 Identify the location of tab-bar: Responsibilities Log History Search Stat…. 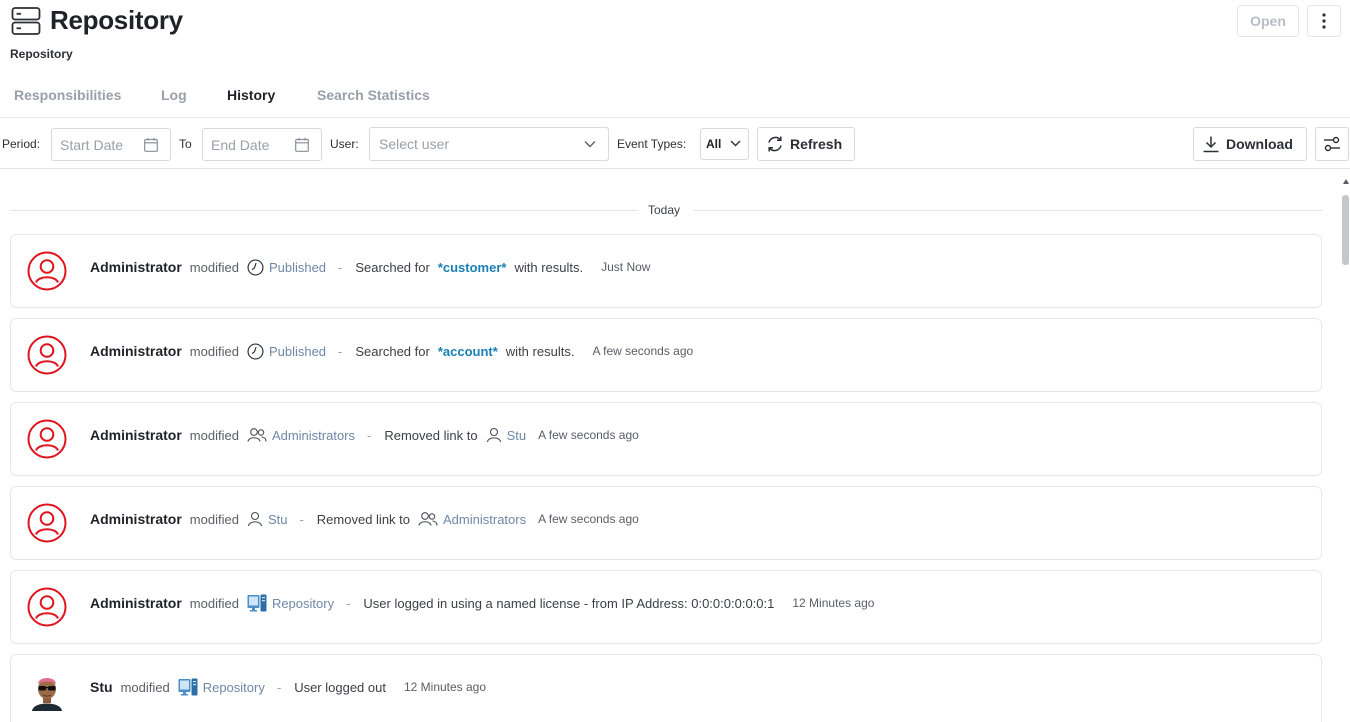
(675, 99).